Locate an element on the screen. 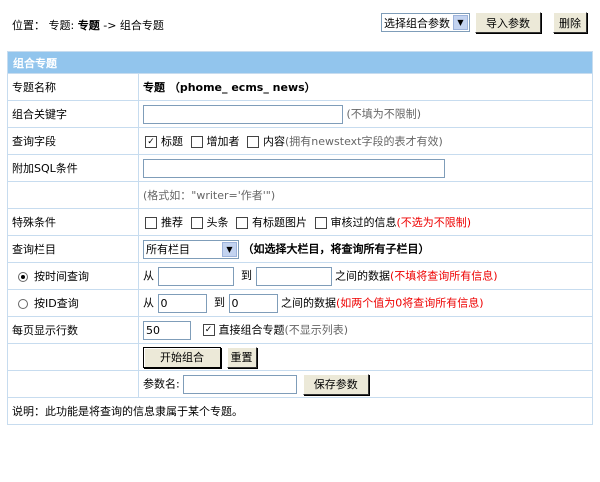  row-footer: 说明：此功能是将查询的信息隶属于某个专题。 is located at coordinates (300, 411).